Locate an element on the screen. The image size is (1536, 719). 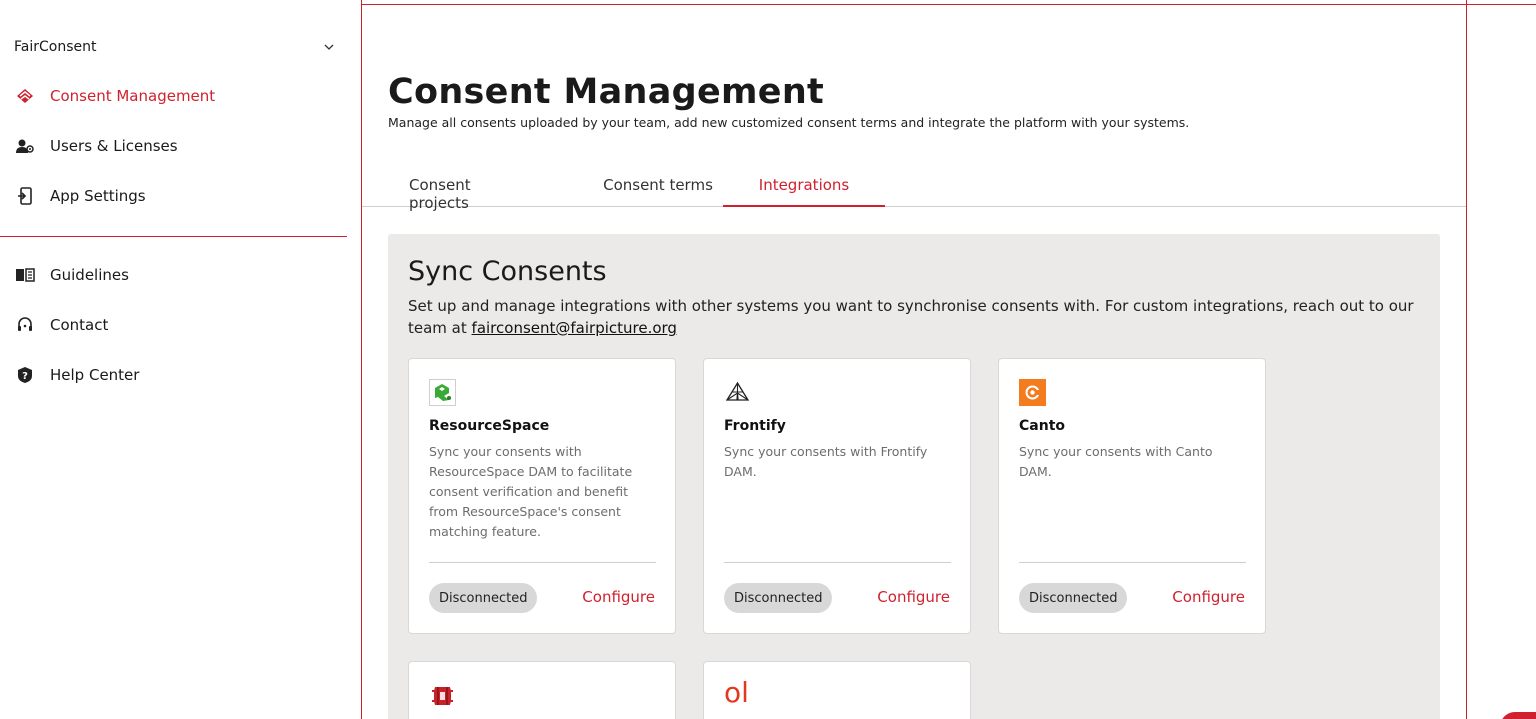
org-name: FairConsent is located at coordinates (55, 47).